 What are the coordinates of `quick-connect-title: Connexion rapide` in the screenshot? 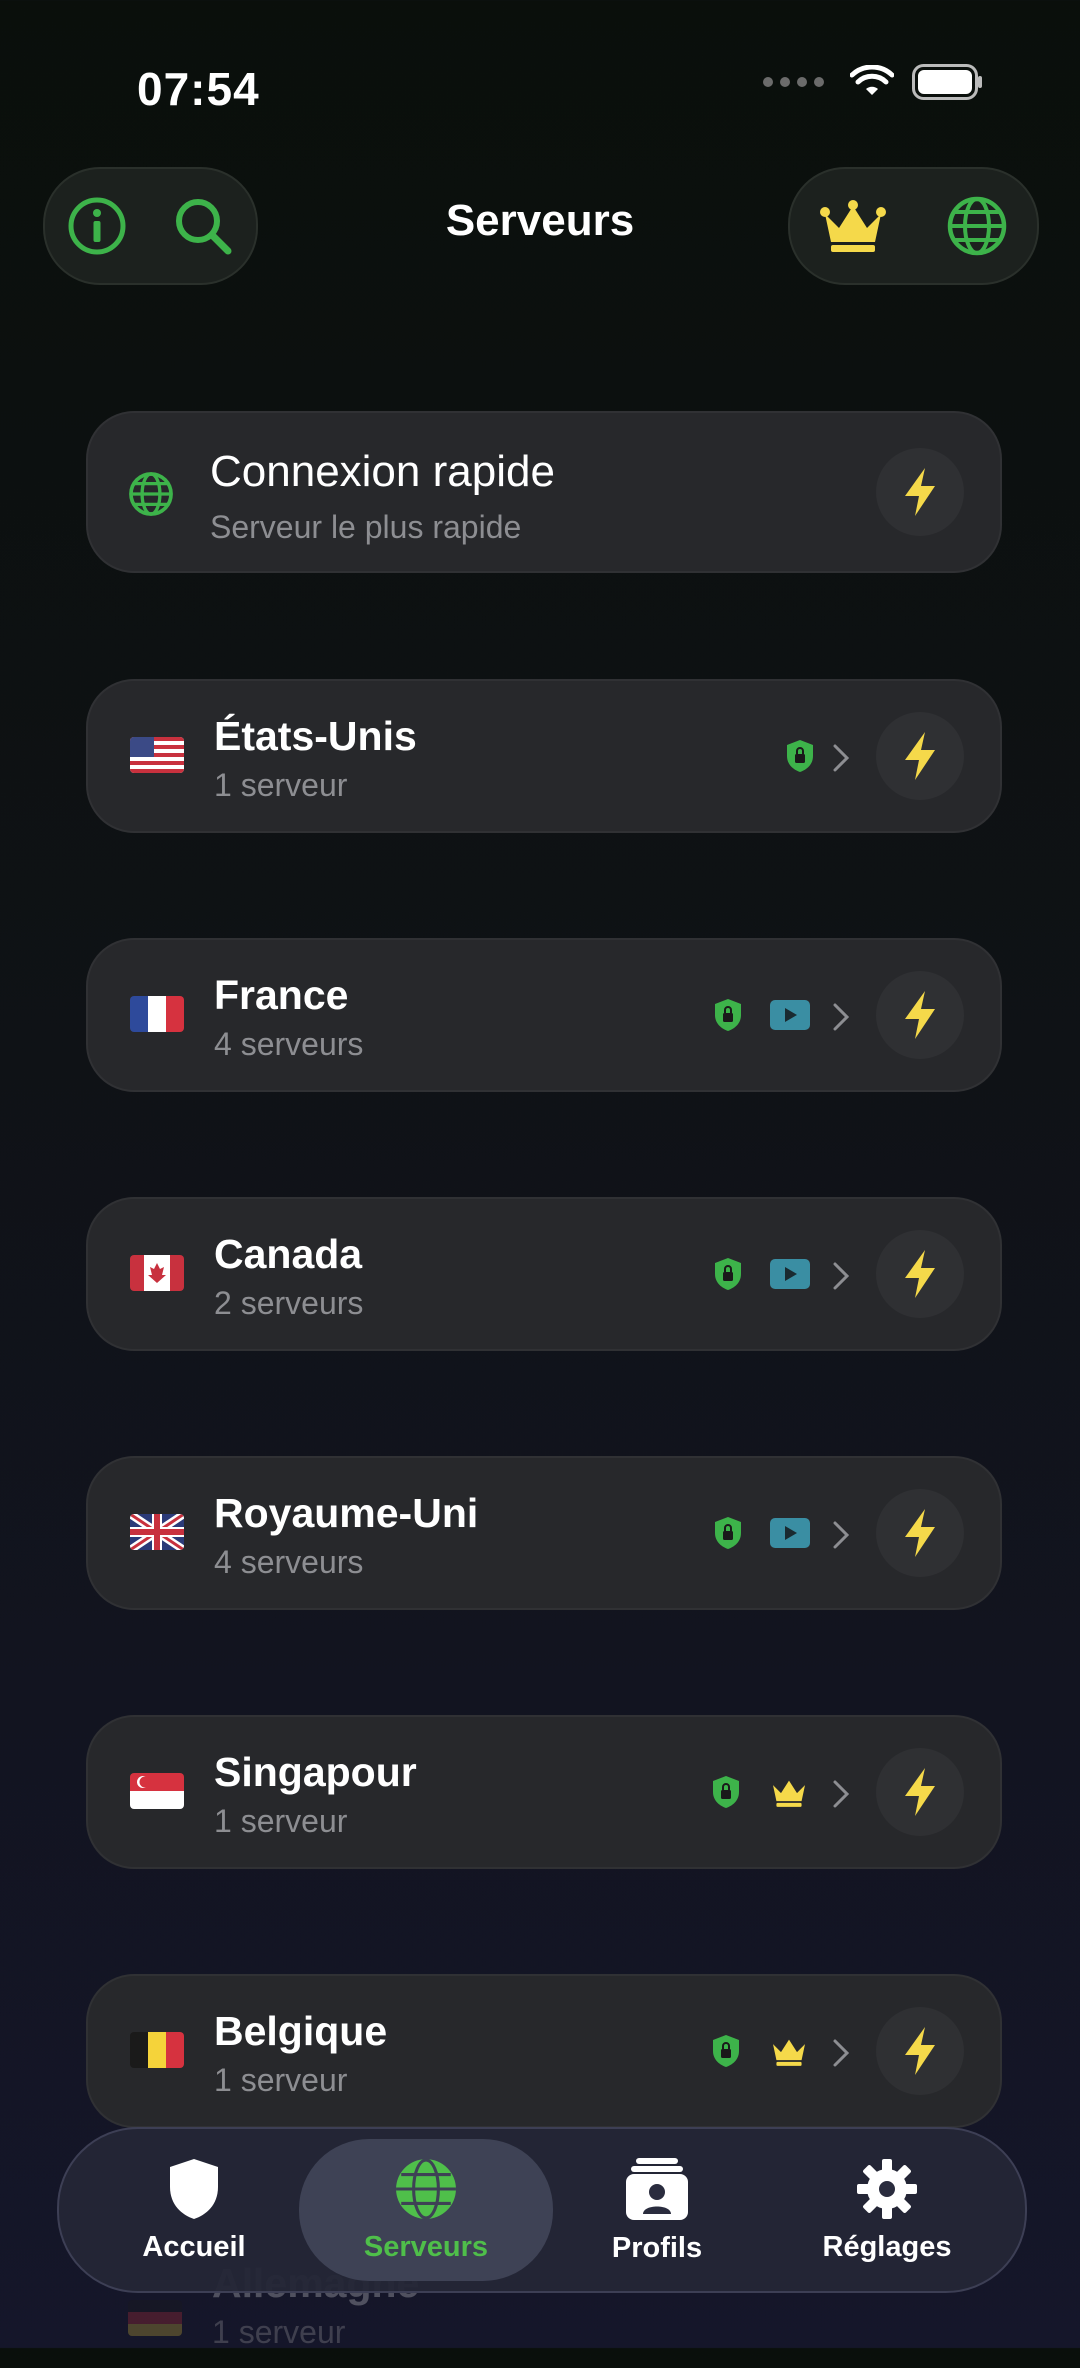 It's located at (382, 471).